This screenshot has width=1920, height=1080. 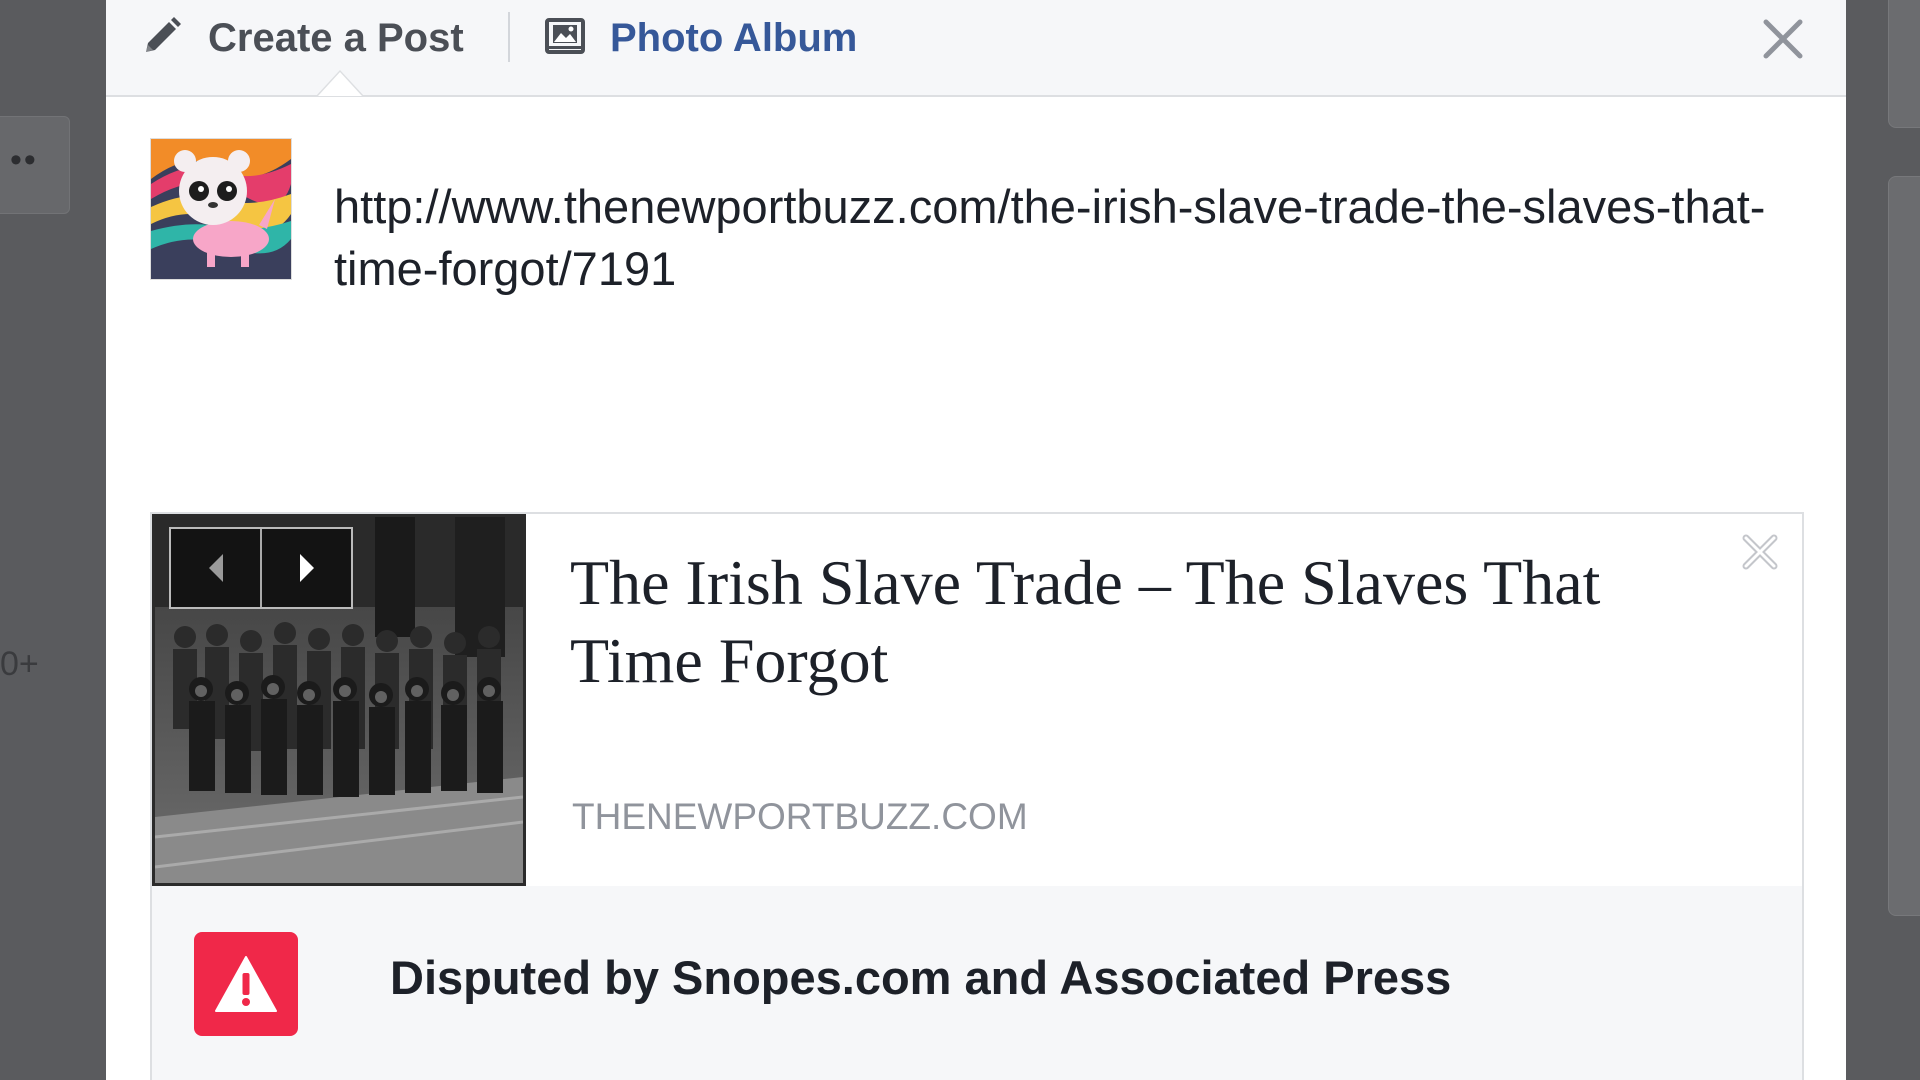 I want to click on tab-photo-album: Photo Album, so click(x=700, y=38).